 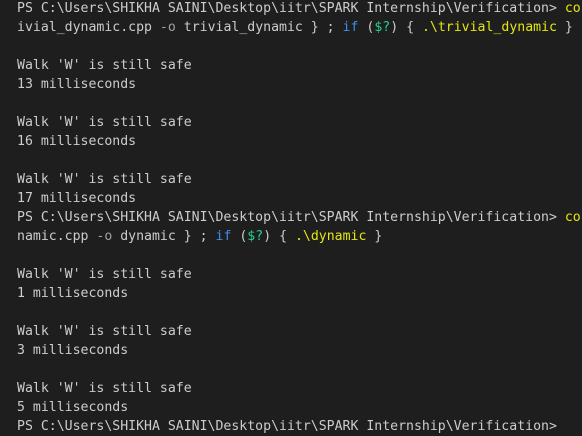 What do you see at coordinates (330, 236) in the screenshot?
I see `line-segment: .\dynamic` at bounding box center [330, 236].